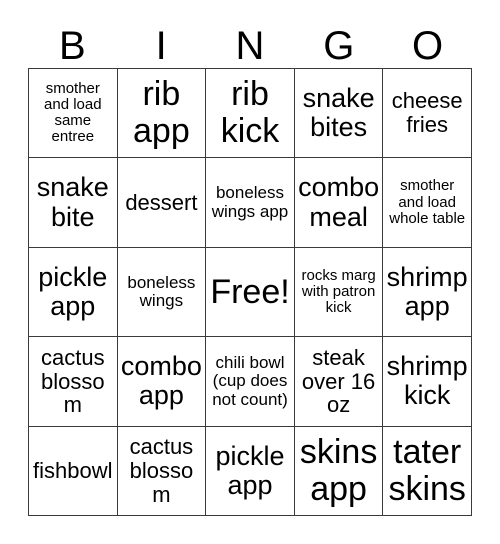 Image resolution: width=500 pixels, height=544 pixels. I want to click on bingo-cell-free-space: Free!, so click(250, 292).